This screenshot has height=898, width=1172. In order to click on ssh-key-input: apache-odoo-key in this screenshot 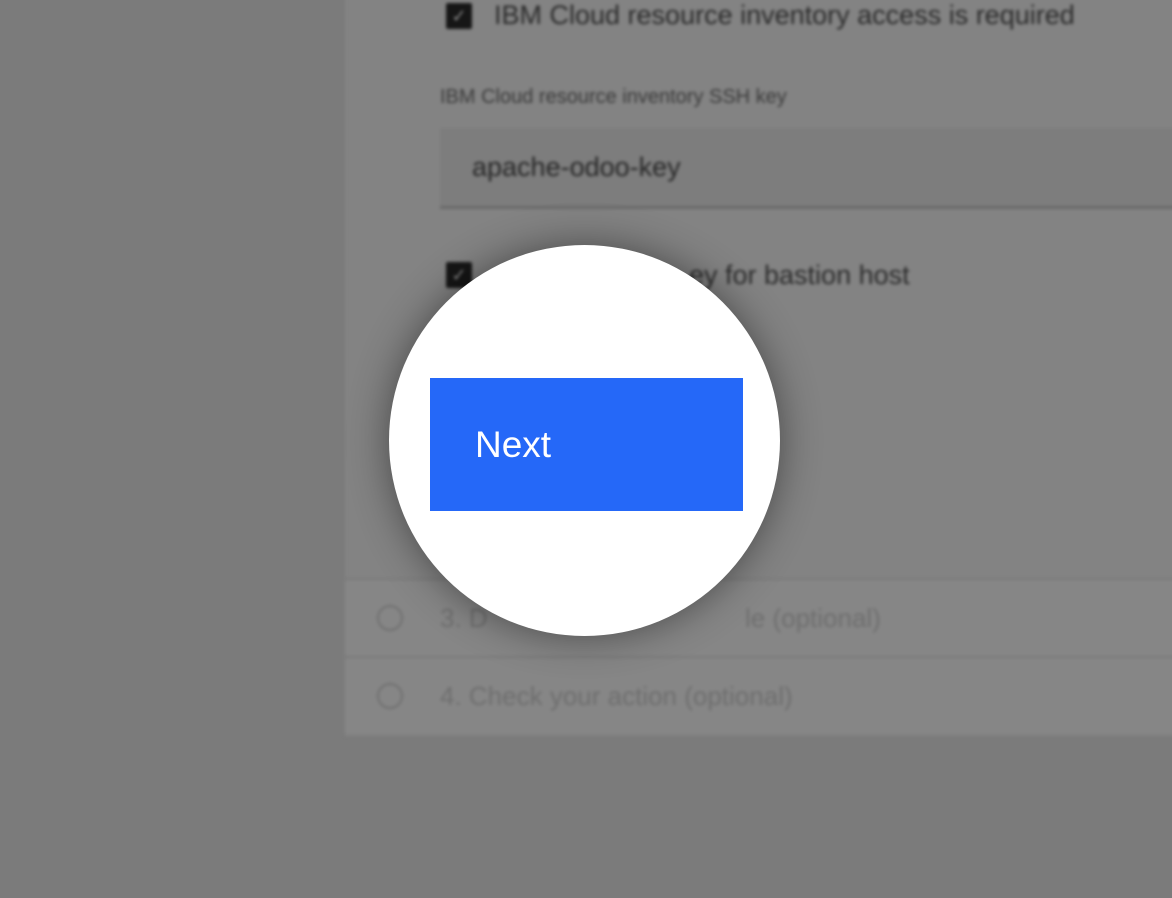, I will do `click(806, 168)`.